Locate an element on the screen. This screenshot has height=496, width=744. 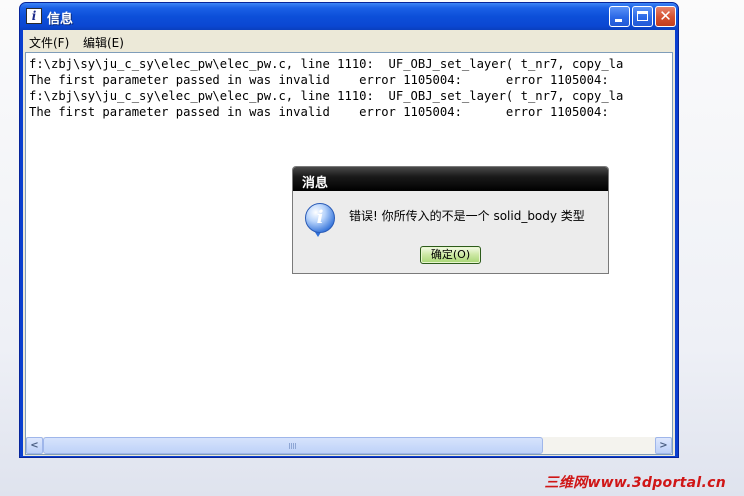
message-dialog: 消息 i 错误! 你所传入的不是一个 solid_body 类型 确定(O) is located at coordinates (450, 220).